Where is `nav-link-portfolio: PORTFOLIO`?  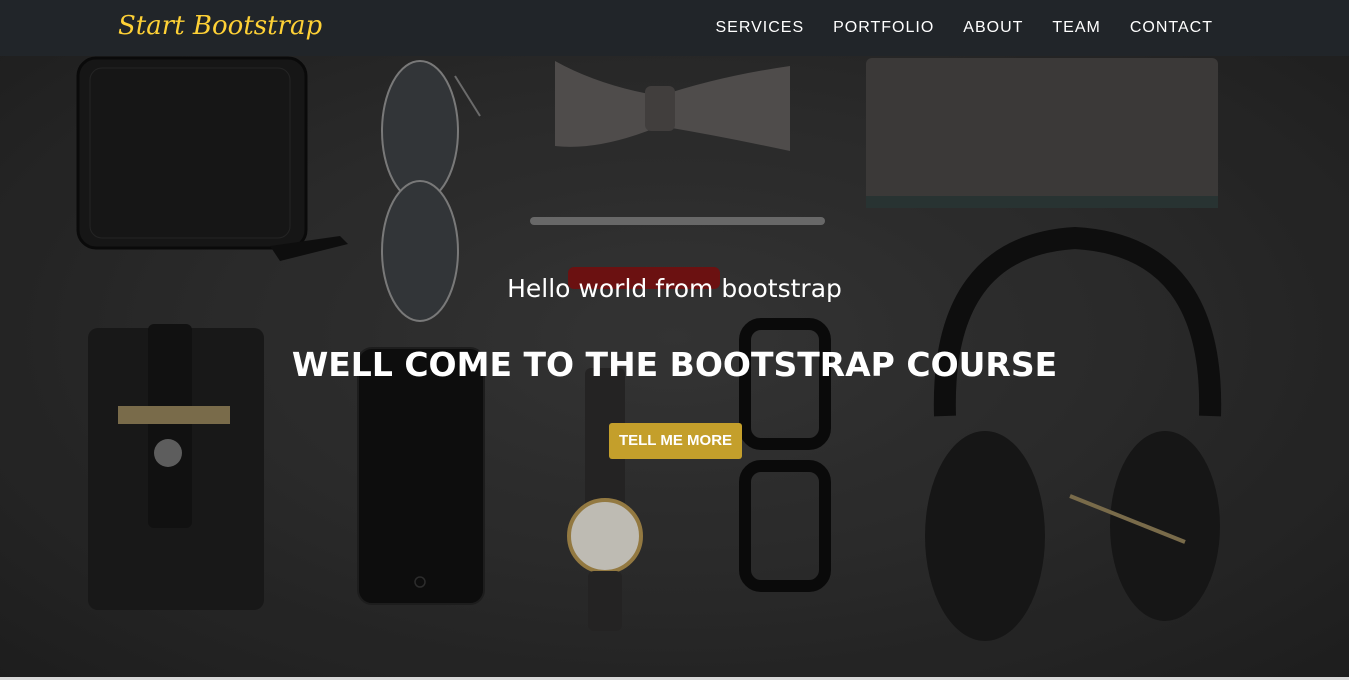 nav-link-portfolio: PORTFOLIO is located at coordinates (883, 28).